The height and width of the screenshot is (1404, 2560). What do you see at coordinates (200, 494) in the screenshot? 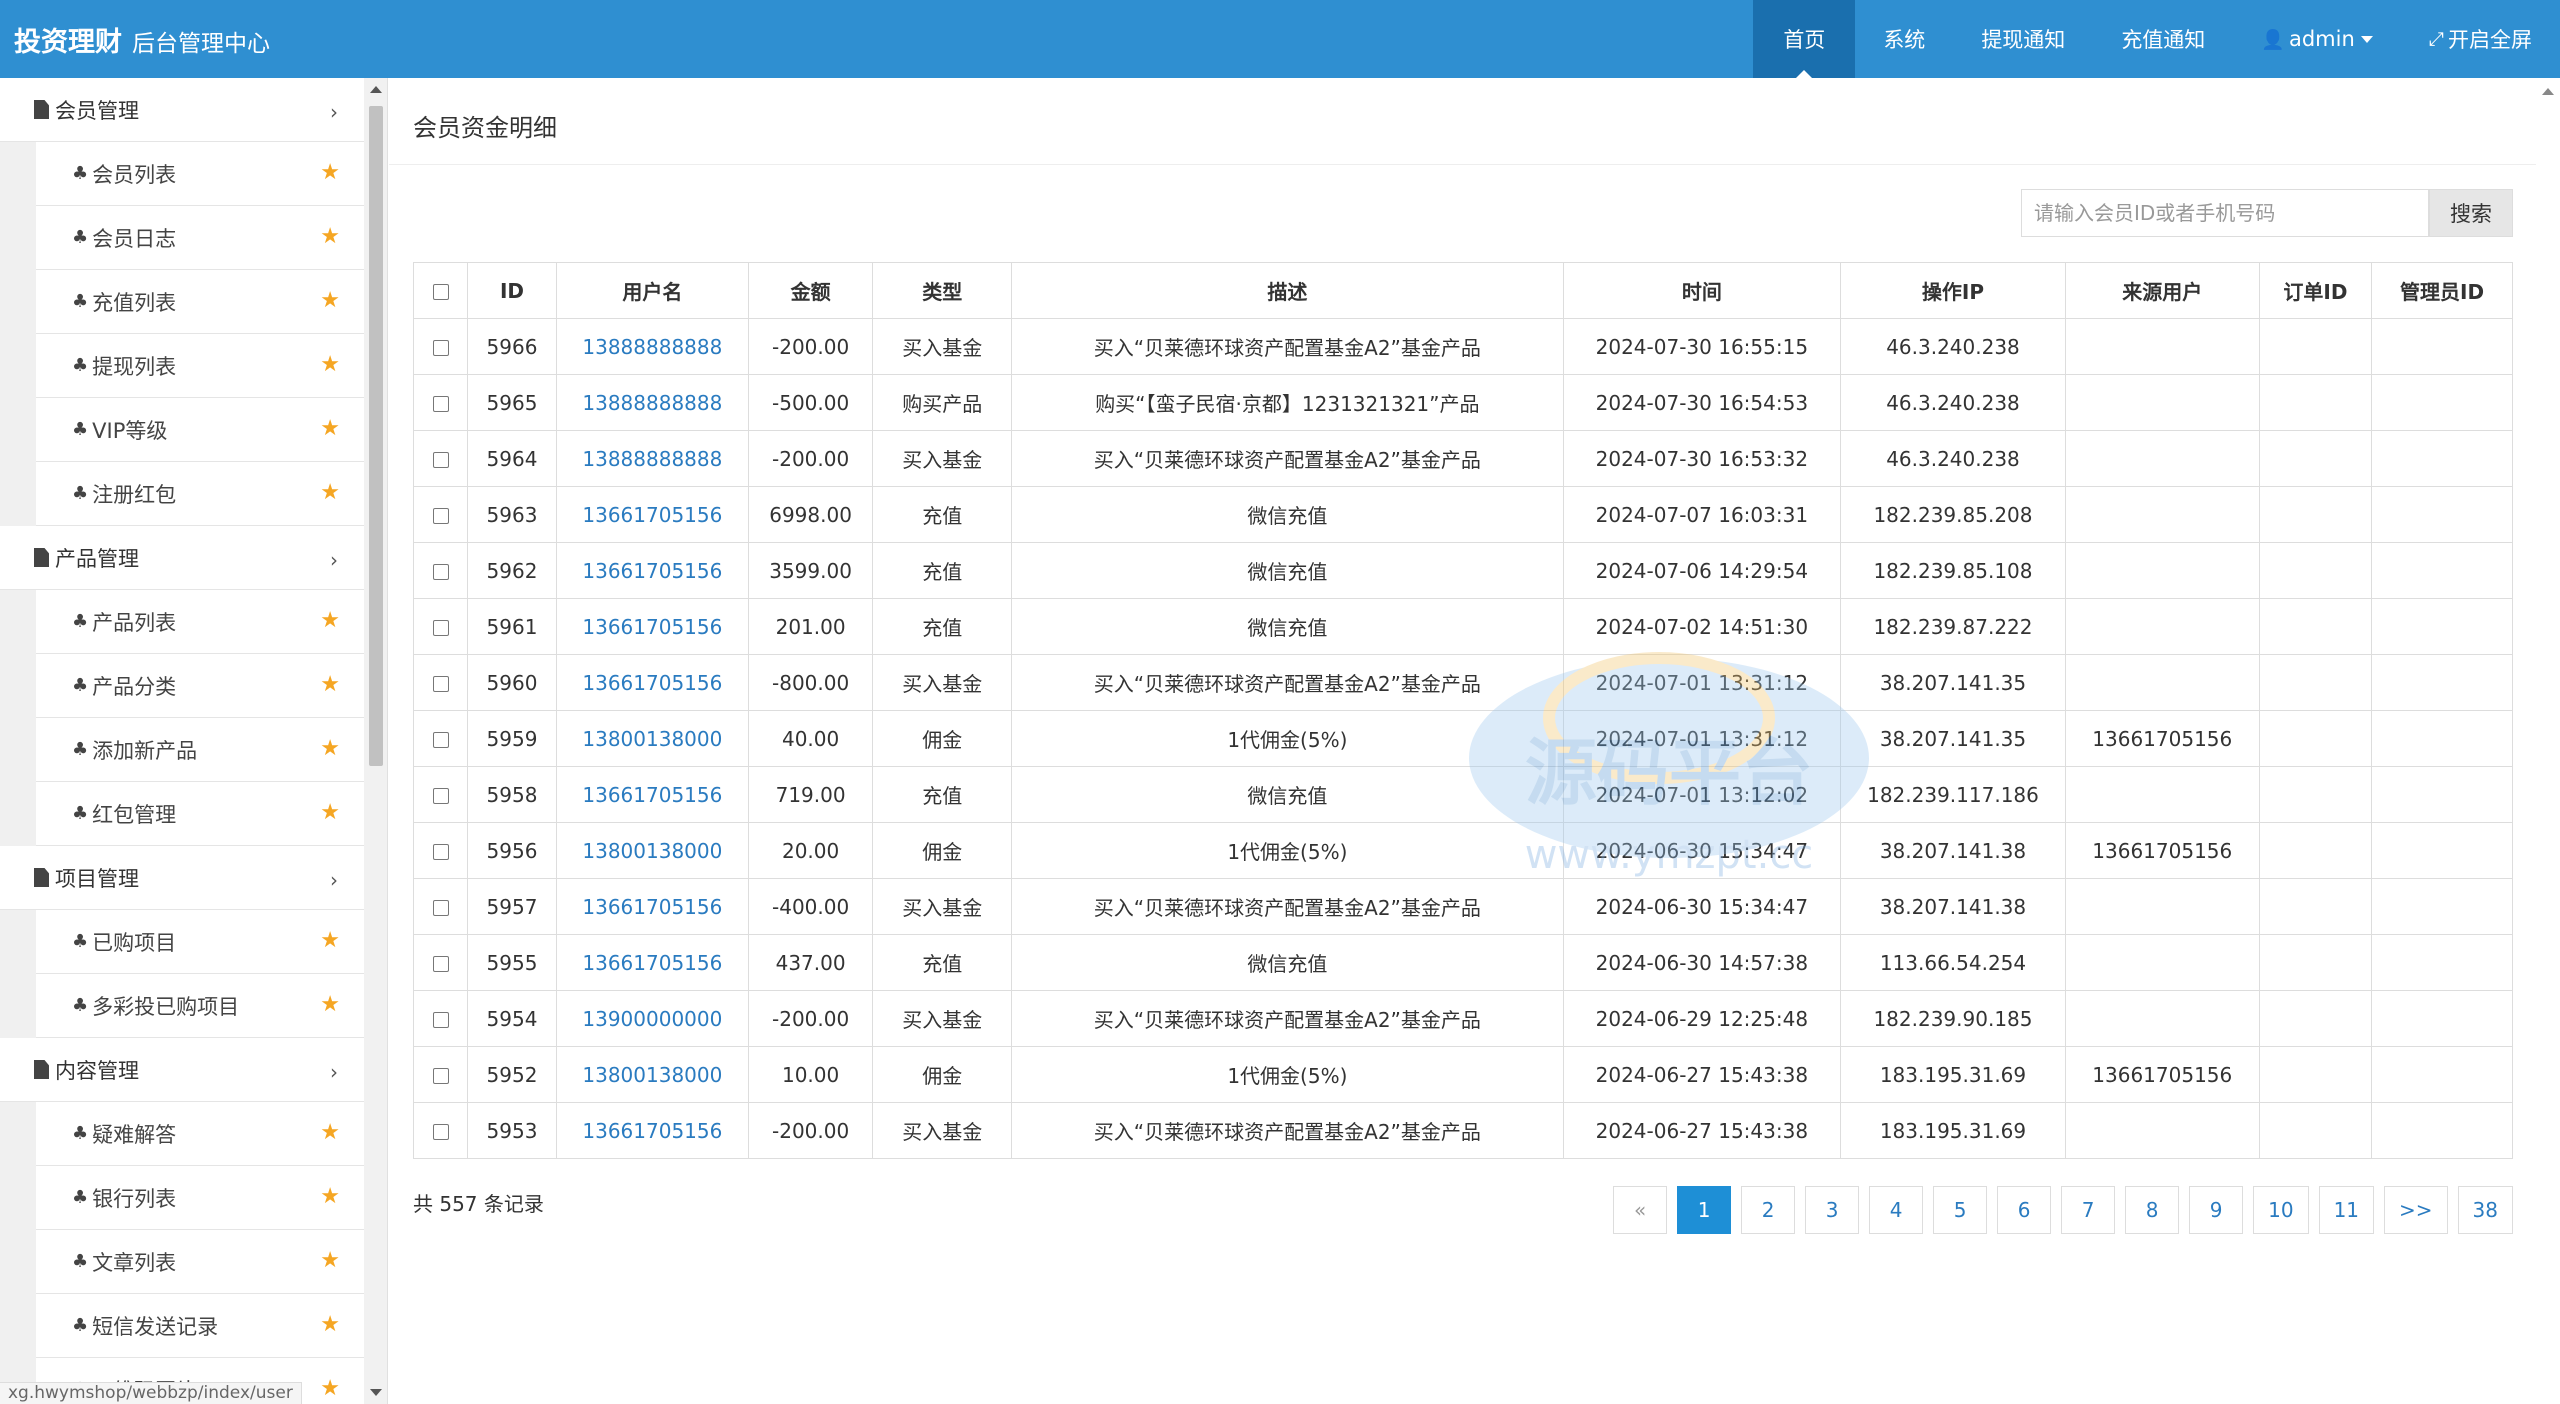
I see `sidebar-item-register-bonus: ♣ 注册红包 ★` at bounding box center [200, 494].